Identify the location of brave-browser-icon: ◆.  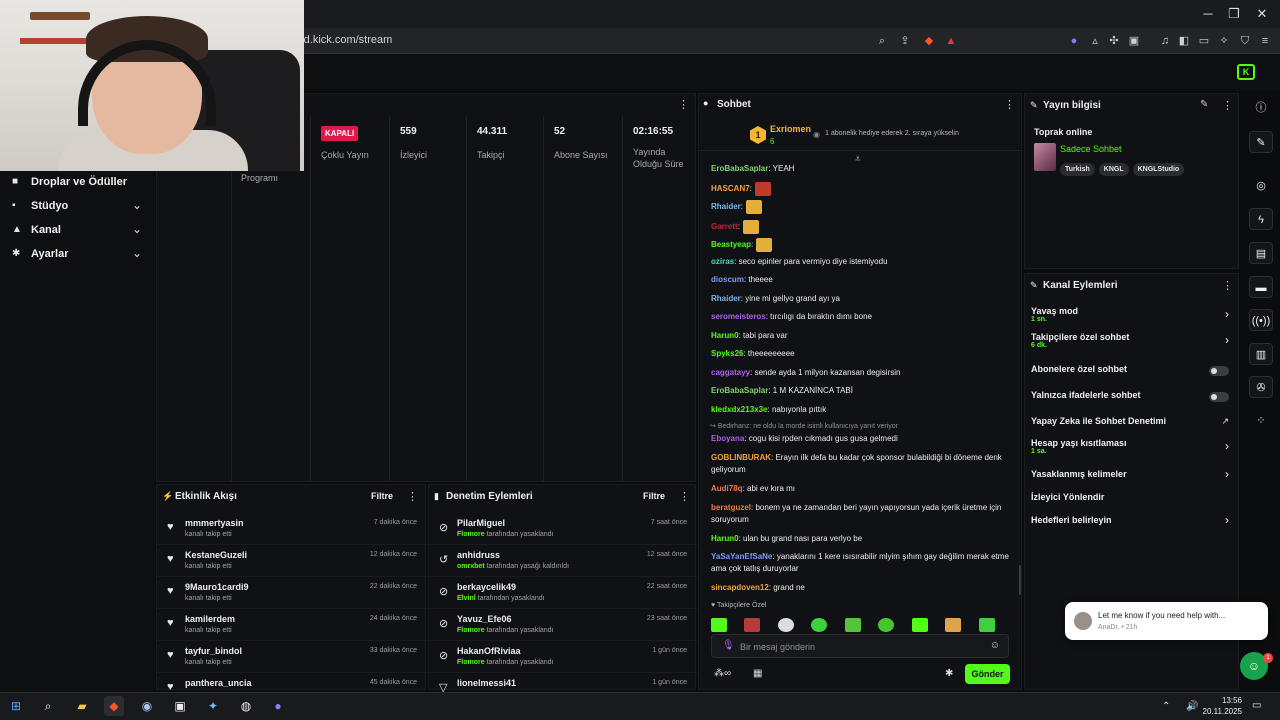
(114, 706).